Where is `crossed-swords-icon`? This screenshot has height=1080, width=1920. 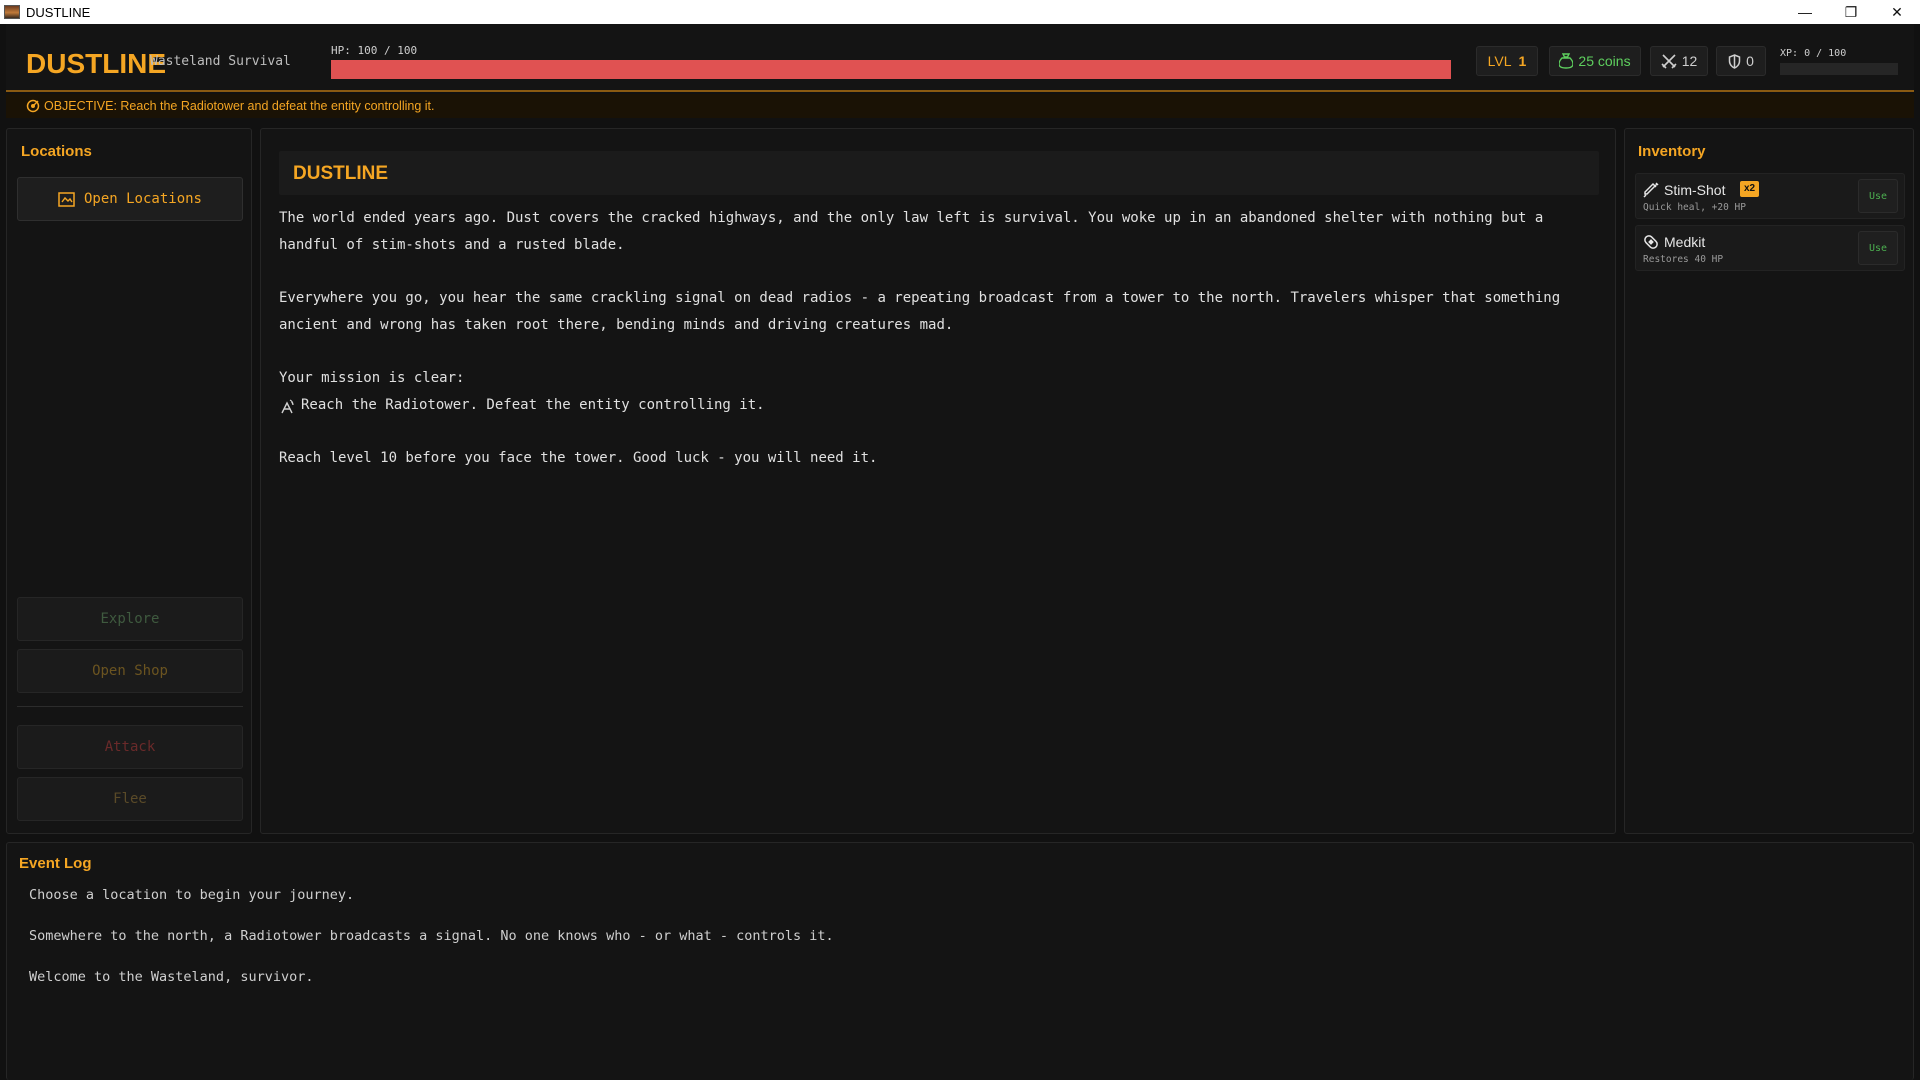 crossed-swords-icon is located at coordinates (1669, 61).